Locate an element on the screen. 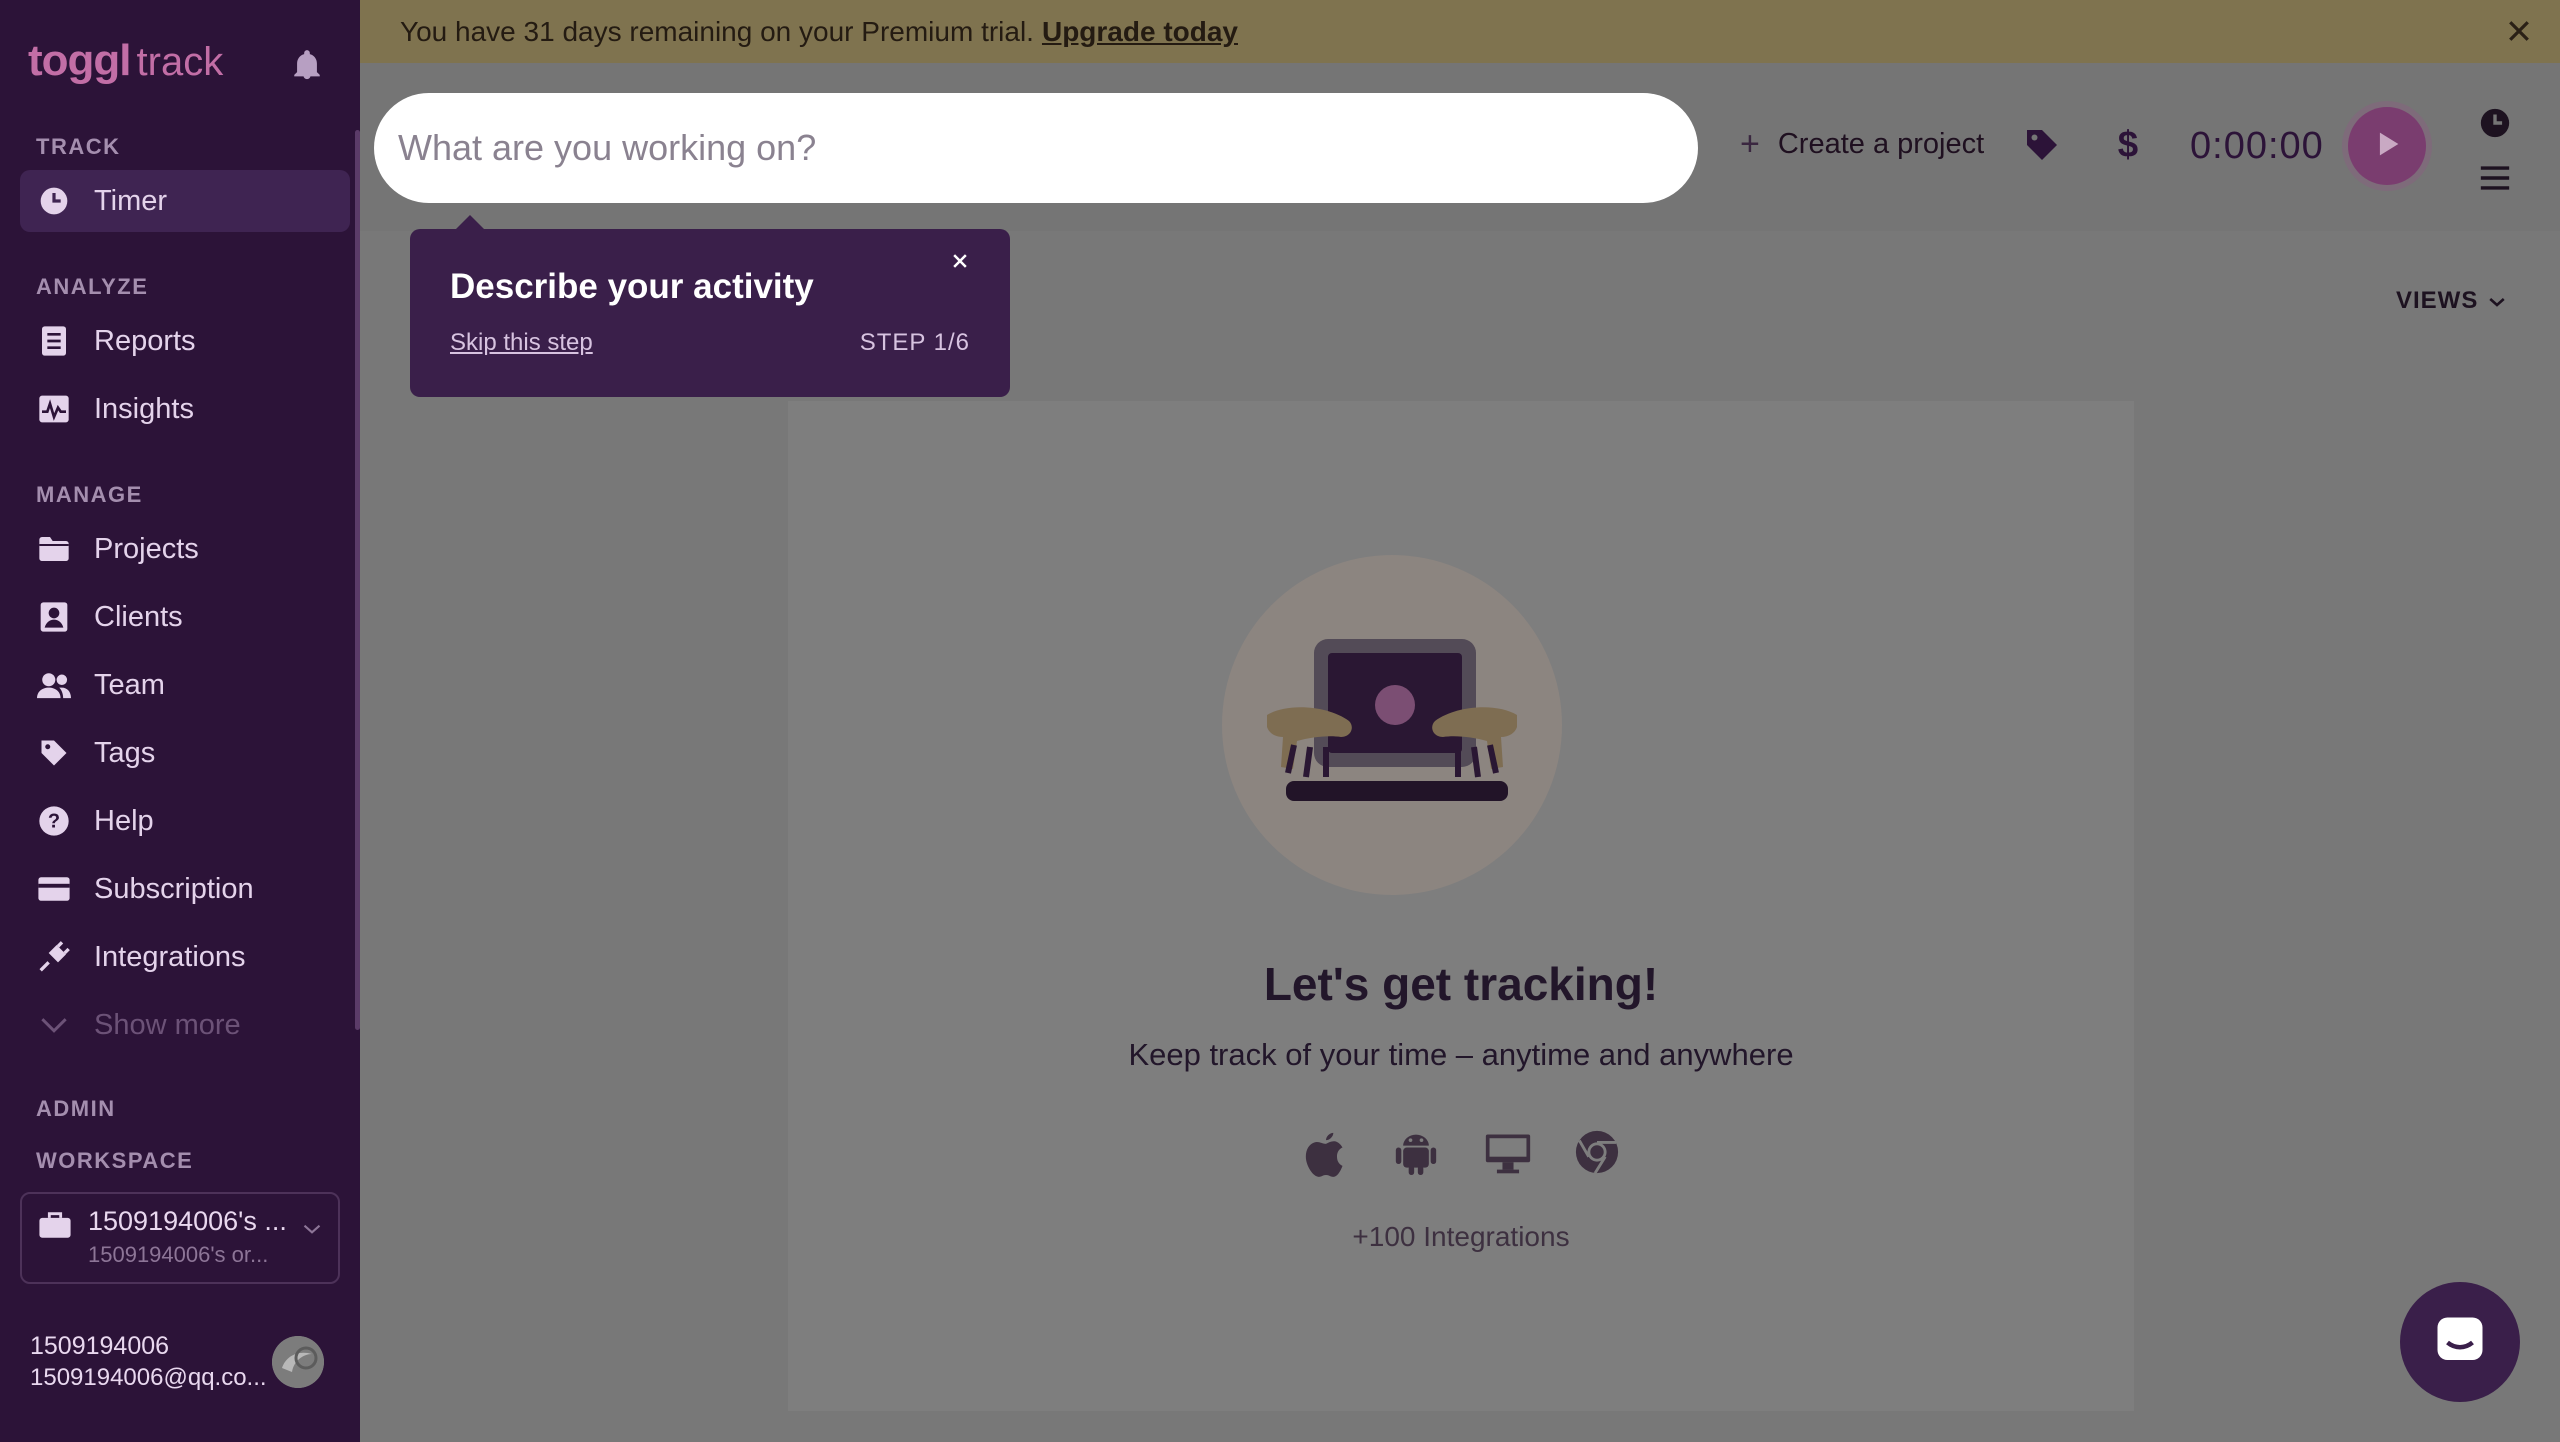 The image size is (2560, 1442). create-project-button: + Create a project is located at coordinates (1862, 144).